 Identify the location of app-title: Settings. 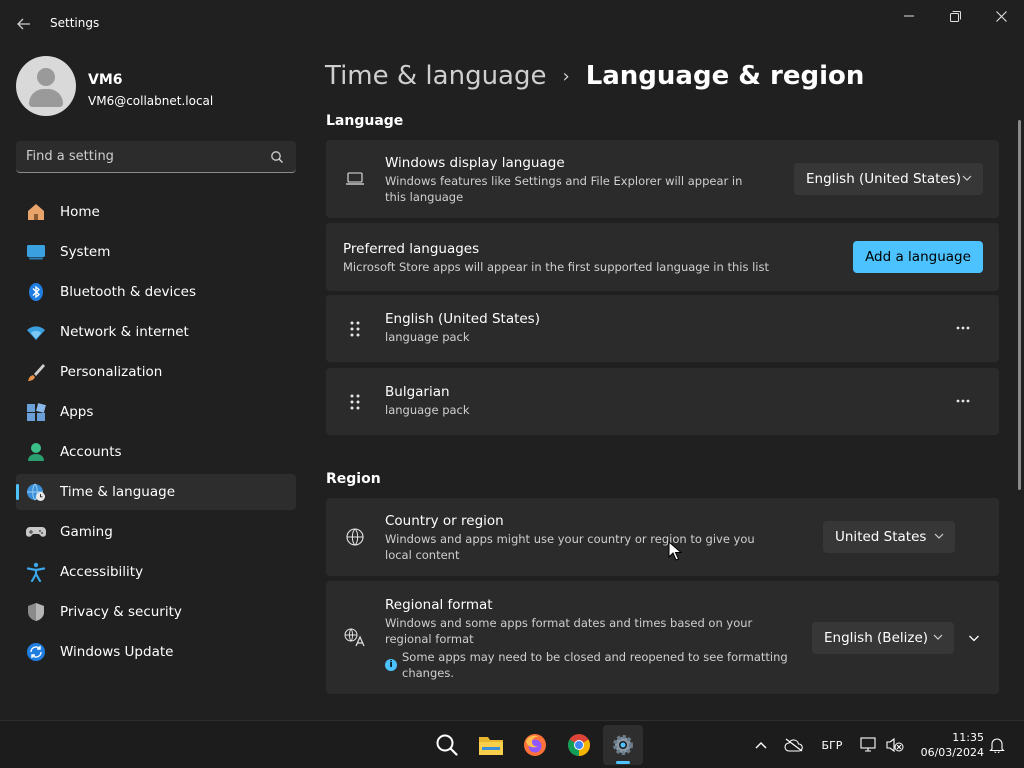
(75, 23).